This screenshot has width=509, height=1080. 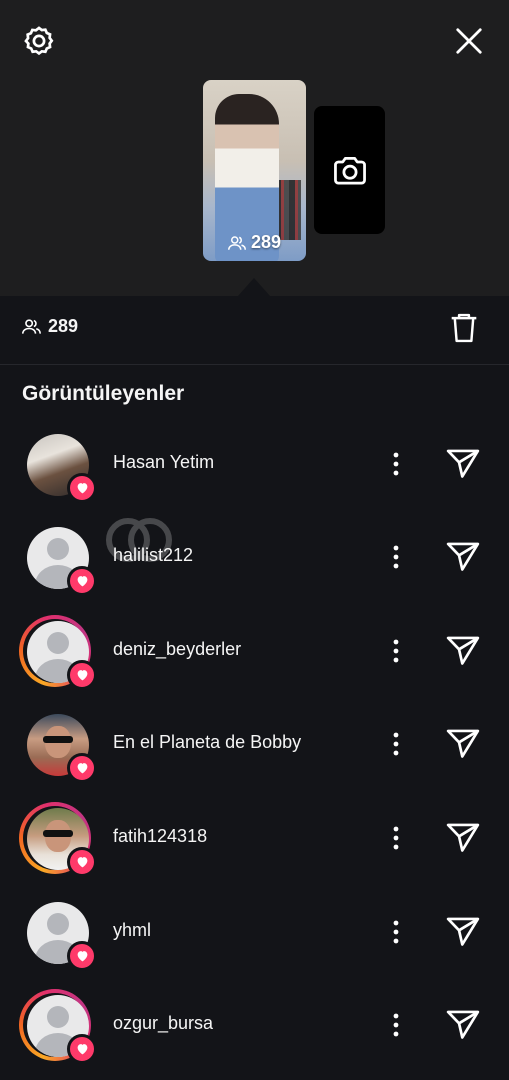 I want to click on viewer-count-value: 289, so click(x=63, y=326).